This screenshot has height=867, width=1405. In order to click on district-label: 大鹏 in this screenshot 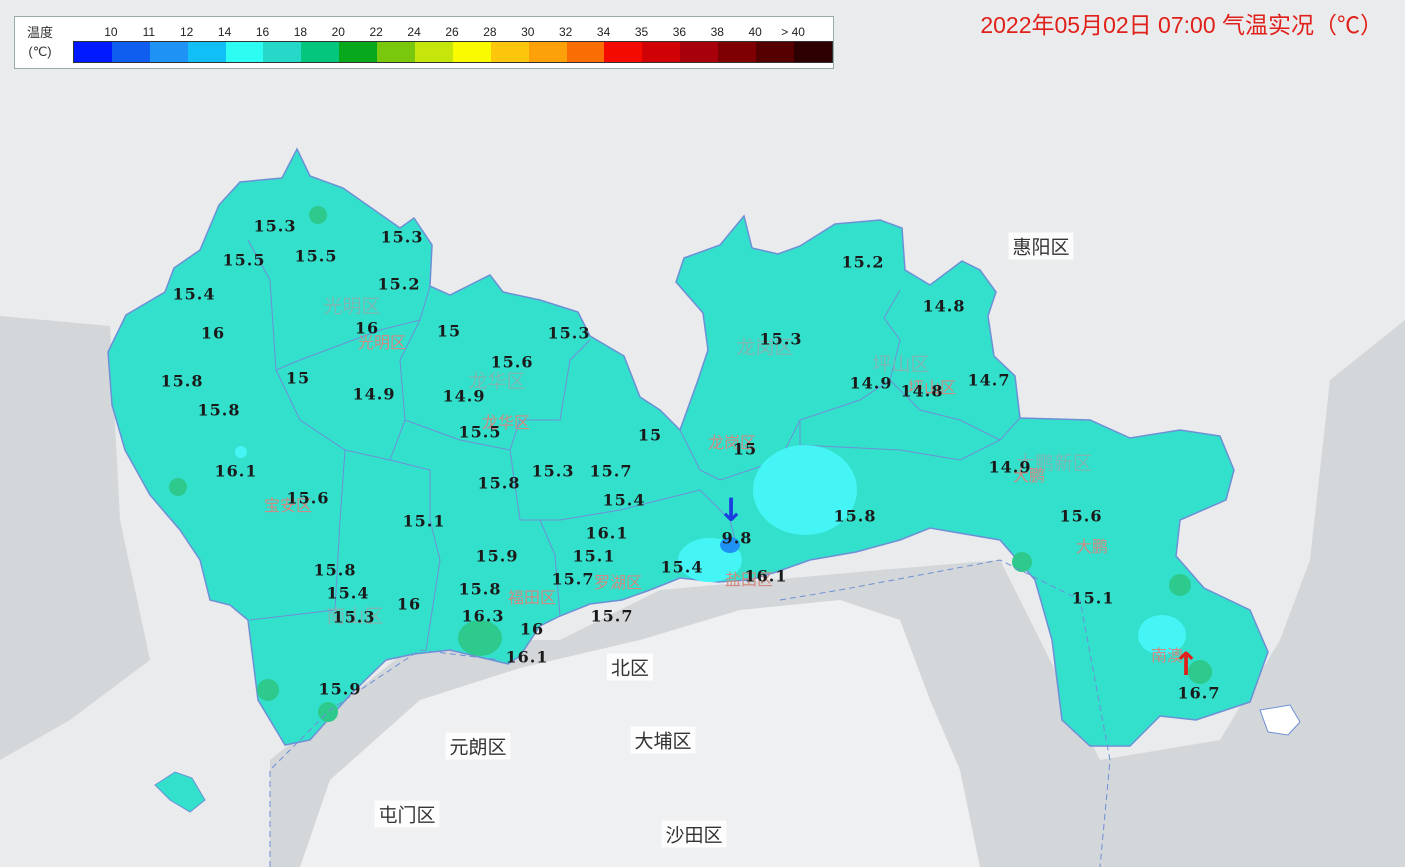, I will do `click(1092, 546)`.